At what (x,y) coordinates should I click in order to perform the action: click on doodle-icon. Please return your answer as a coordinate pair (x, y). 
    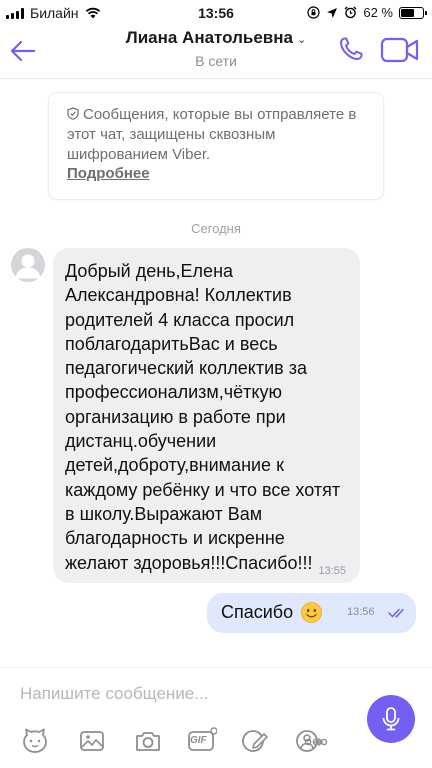
    Looking at the image, I should click on (255, 741).